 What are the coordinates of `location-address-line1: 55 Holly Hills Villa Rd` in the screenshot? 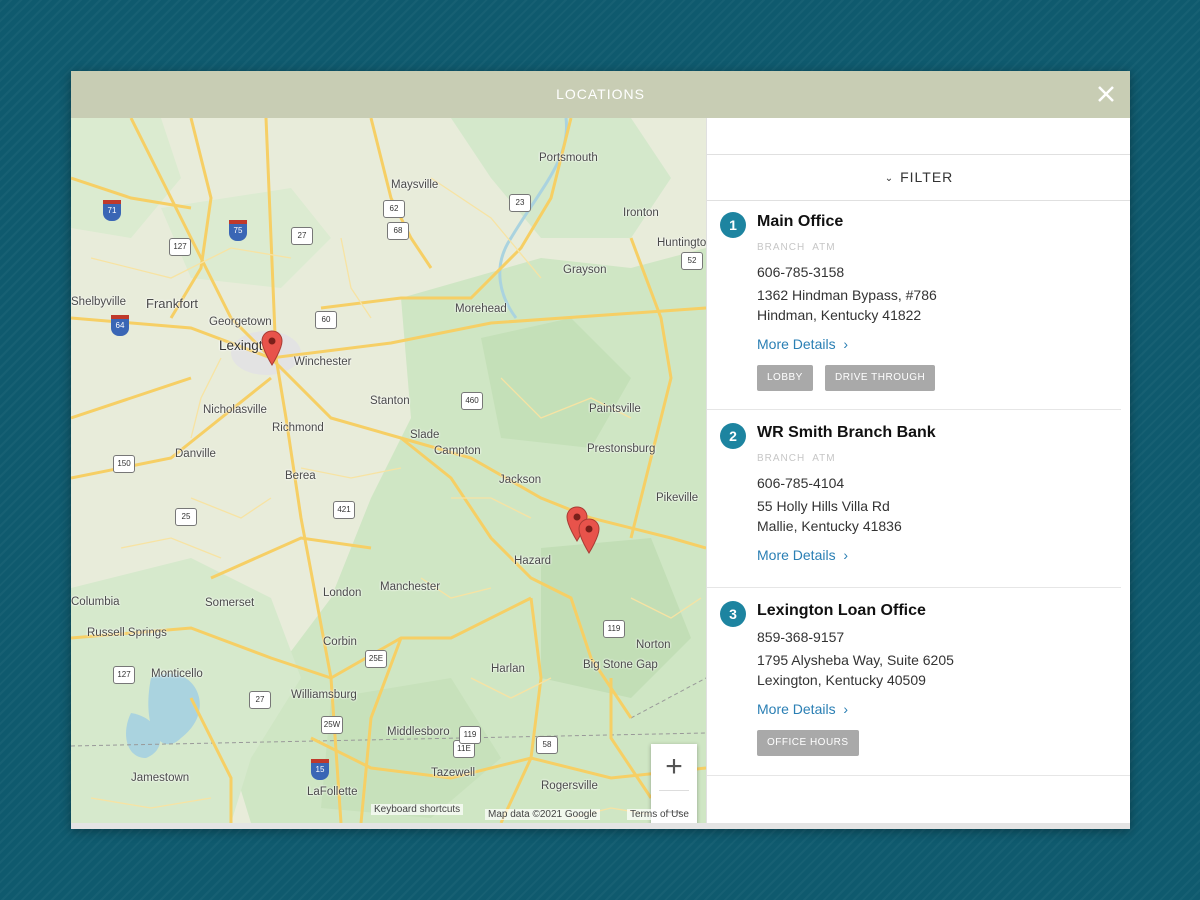 It's located at (823, 506).